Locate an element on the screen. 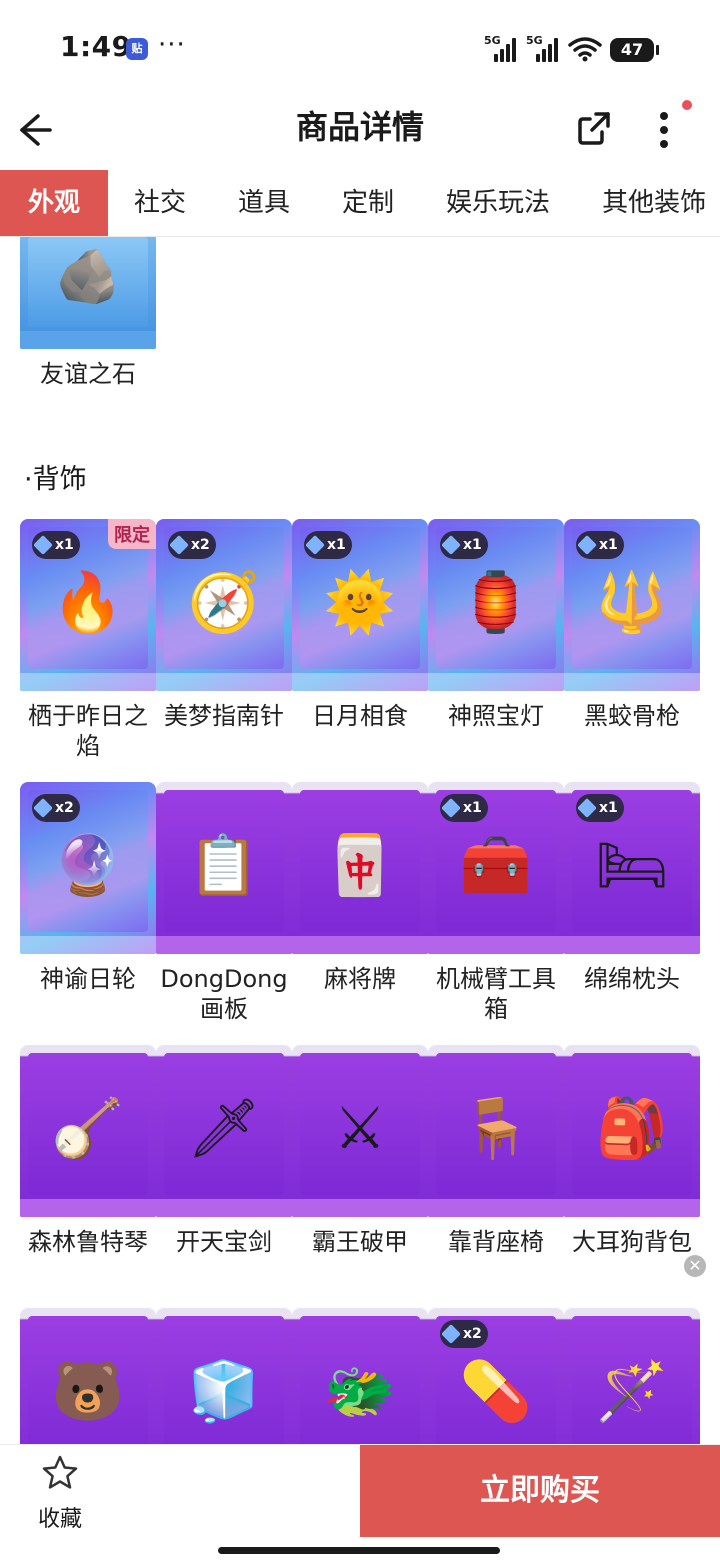 The image size is (720, 1565). item-card: ⚔ 霸王破甲 is located at coordinates (360, 1176).